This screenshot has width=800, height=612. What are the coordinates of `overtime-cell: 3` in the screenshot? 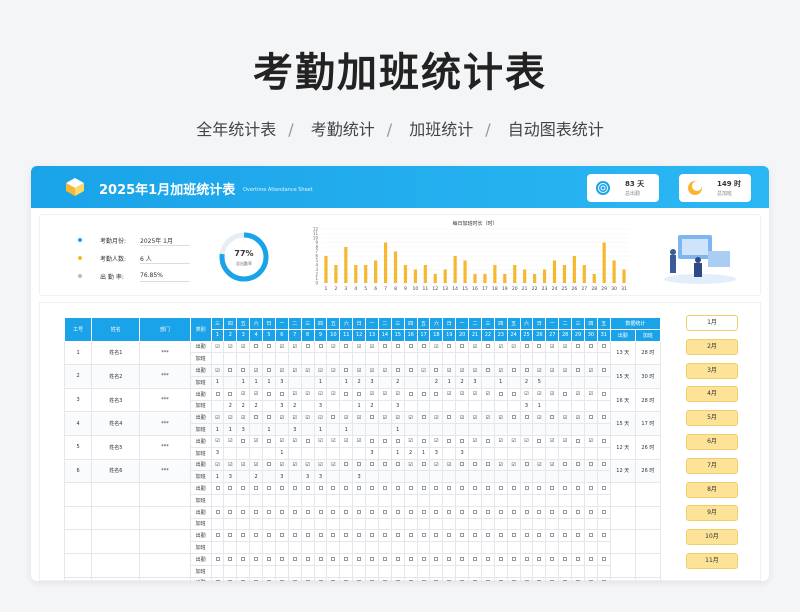 It's located at (359, 477).